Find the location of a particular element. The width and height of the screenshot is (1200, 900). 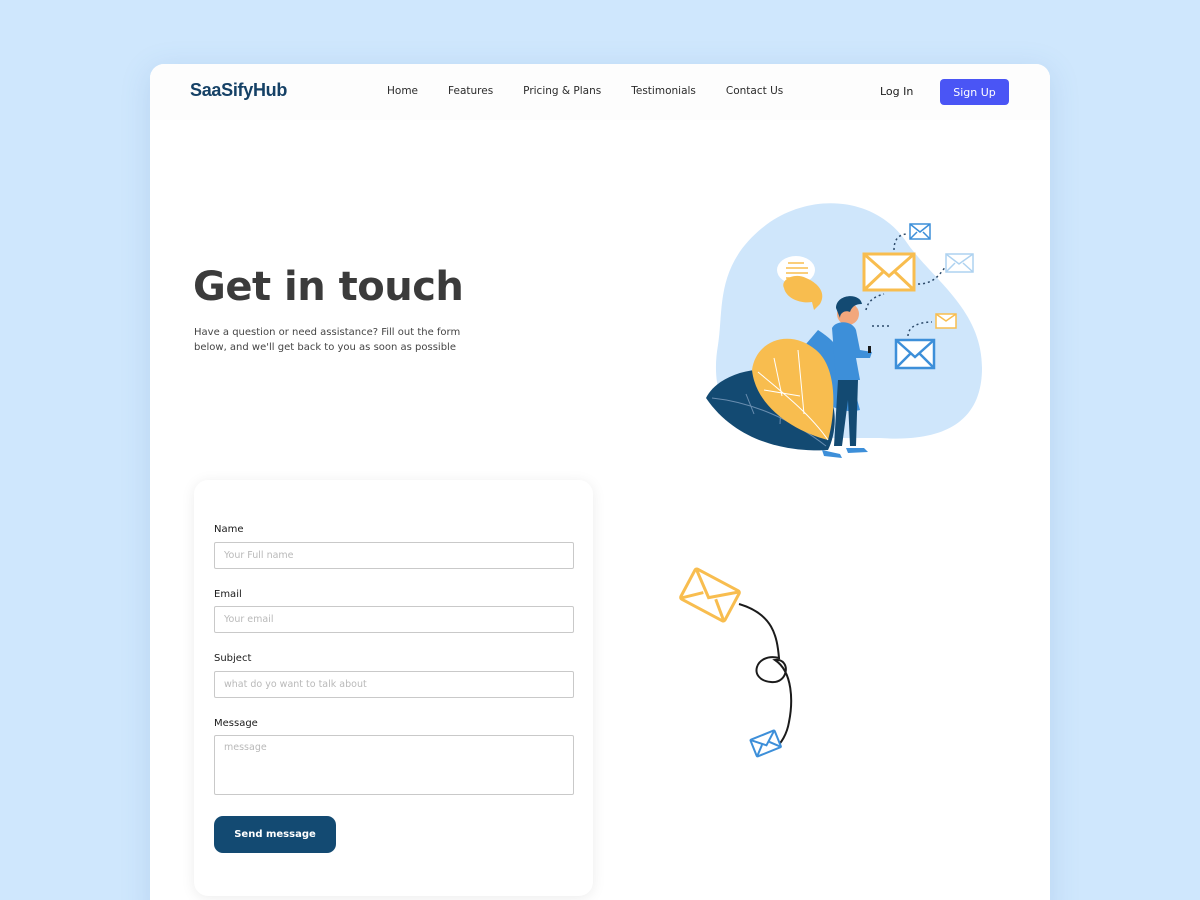

email-field is located at coordinates (394, 619).